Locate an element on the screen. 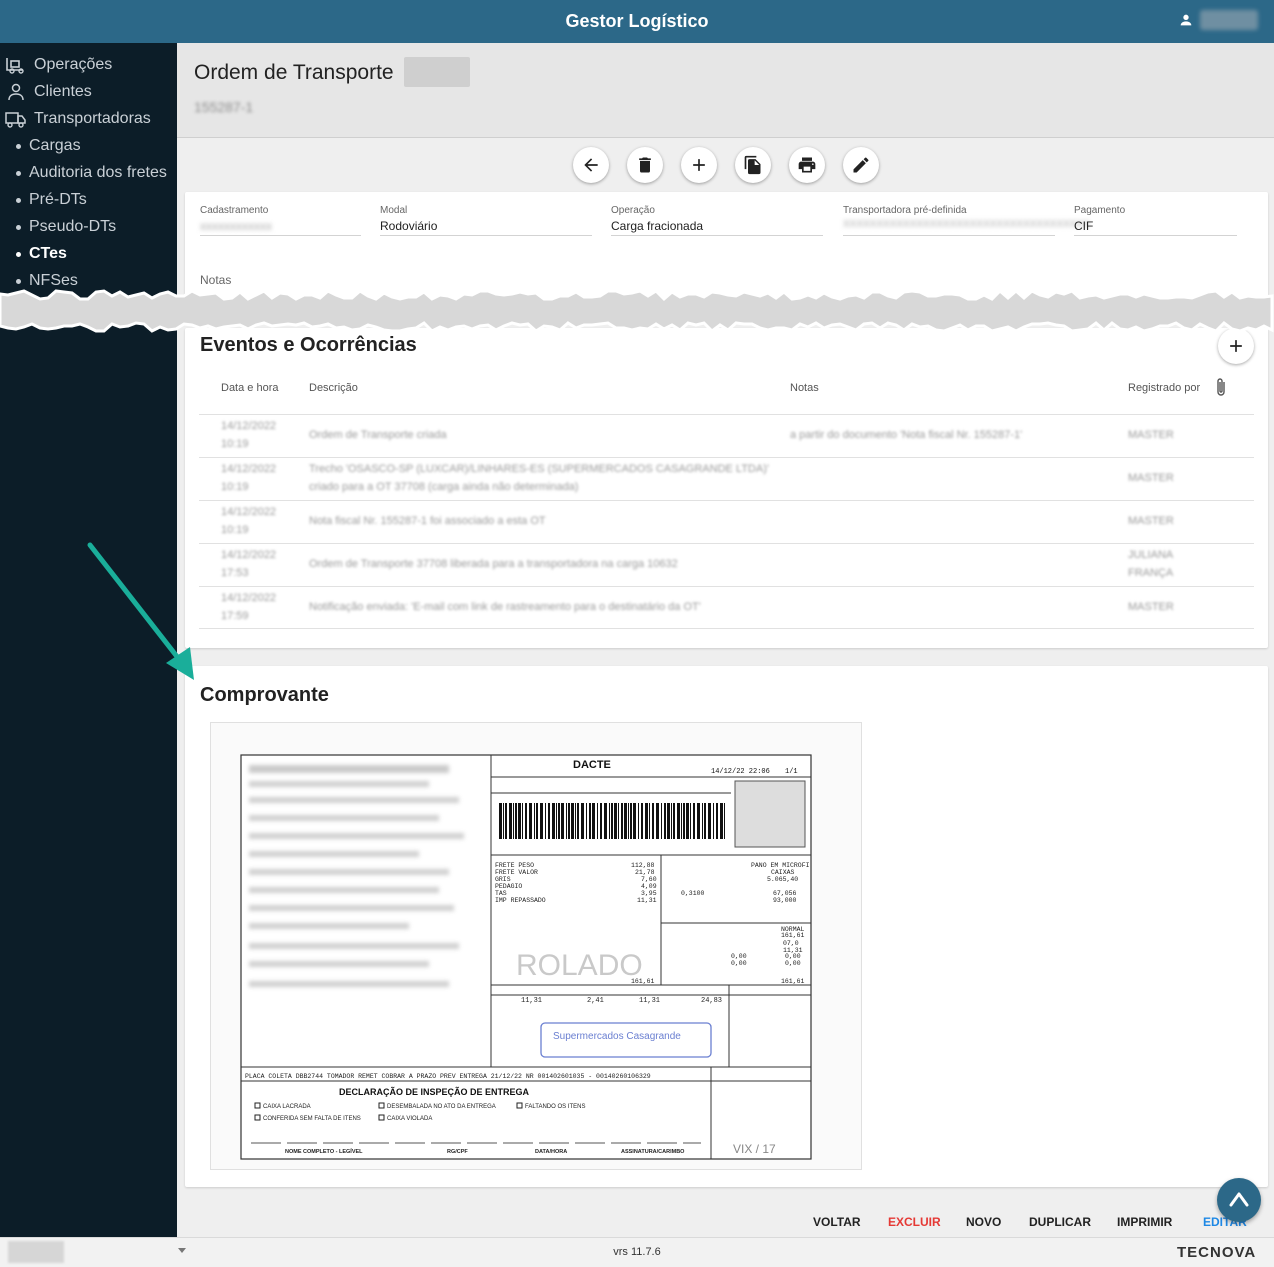 This screenshot has height=1267, width=1274. svg-text: FRETE VALOR is located at coordinates (516, 872).